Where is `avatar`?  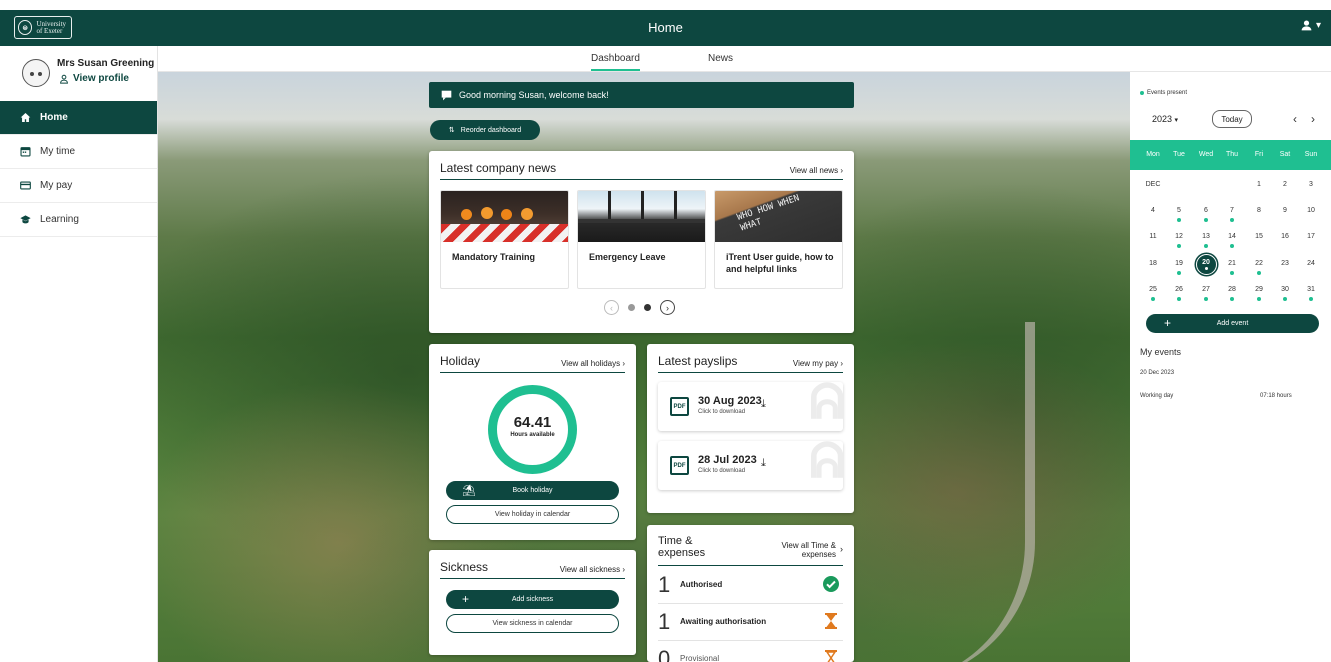
avatar is located at coordinates (36, 73).